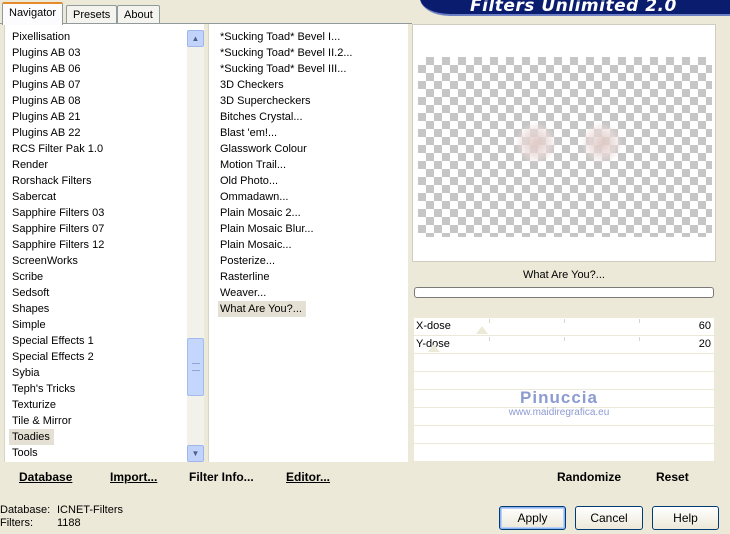  Describe the element at coordinates (54, 293) in the screenshot. I see `category-item: Sedsoft` at that location.